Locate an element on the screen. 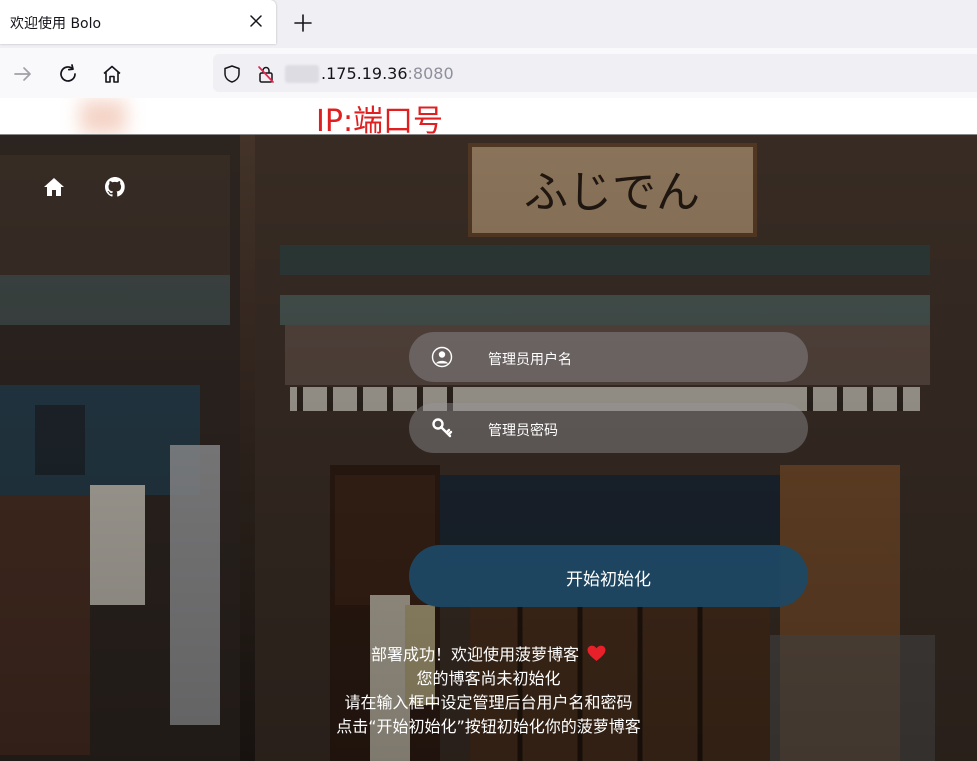 The height and width of the screenshot is (761, 977). shield-icon is located at coordinates (232, 74).